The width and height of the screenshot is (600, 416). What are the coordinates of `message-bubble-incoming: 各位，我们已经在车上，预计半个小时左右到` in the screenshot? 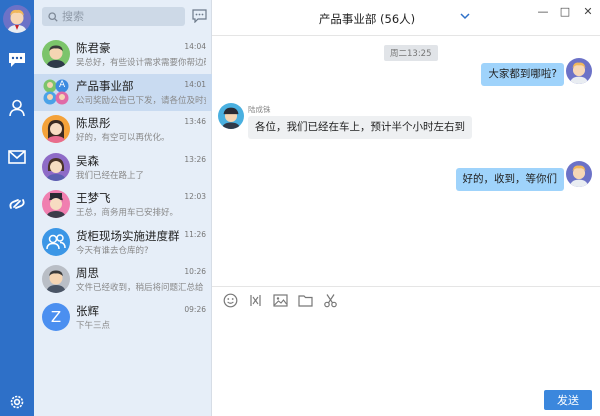 It's located at (360, 127).